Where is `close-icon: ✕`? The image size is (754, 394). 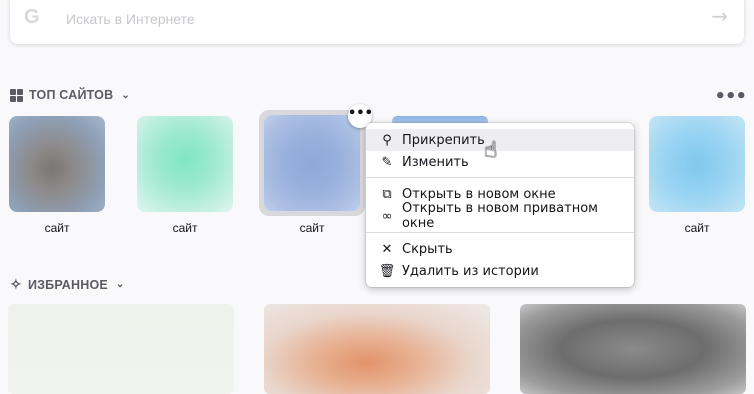
close-icon: ✕ is located at coordinates (387, 249).